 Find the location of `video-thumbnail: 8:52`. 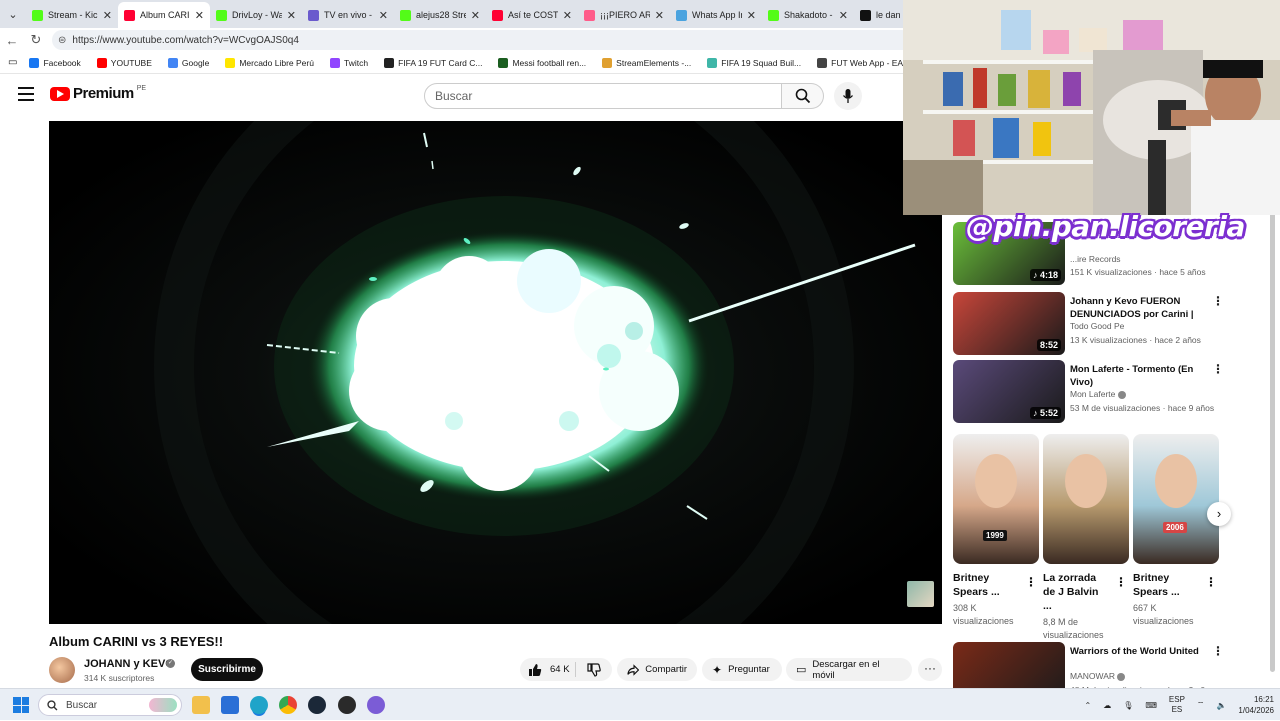

video-thumbnail: 8:52 is located at coordinates (1009, 323).